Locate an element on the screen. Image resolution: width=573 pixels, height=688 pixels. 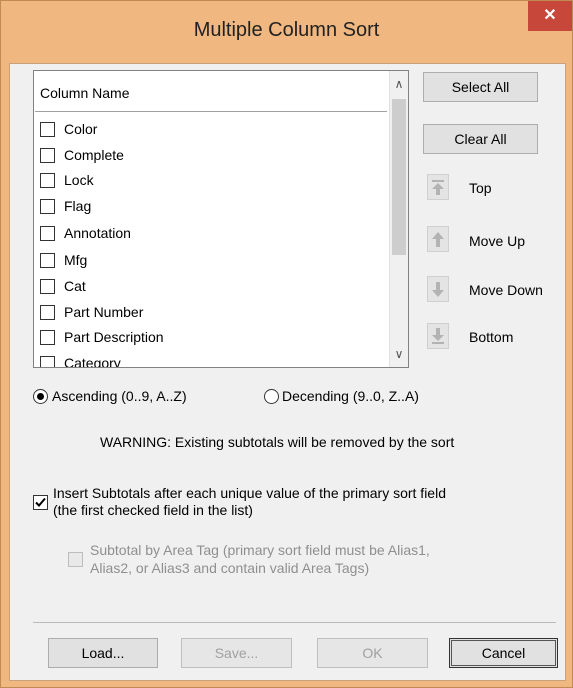
move-down-icon is located at coordinates (438, 289).